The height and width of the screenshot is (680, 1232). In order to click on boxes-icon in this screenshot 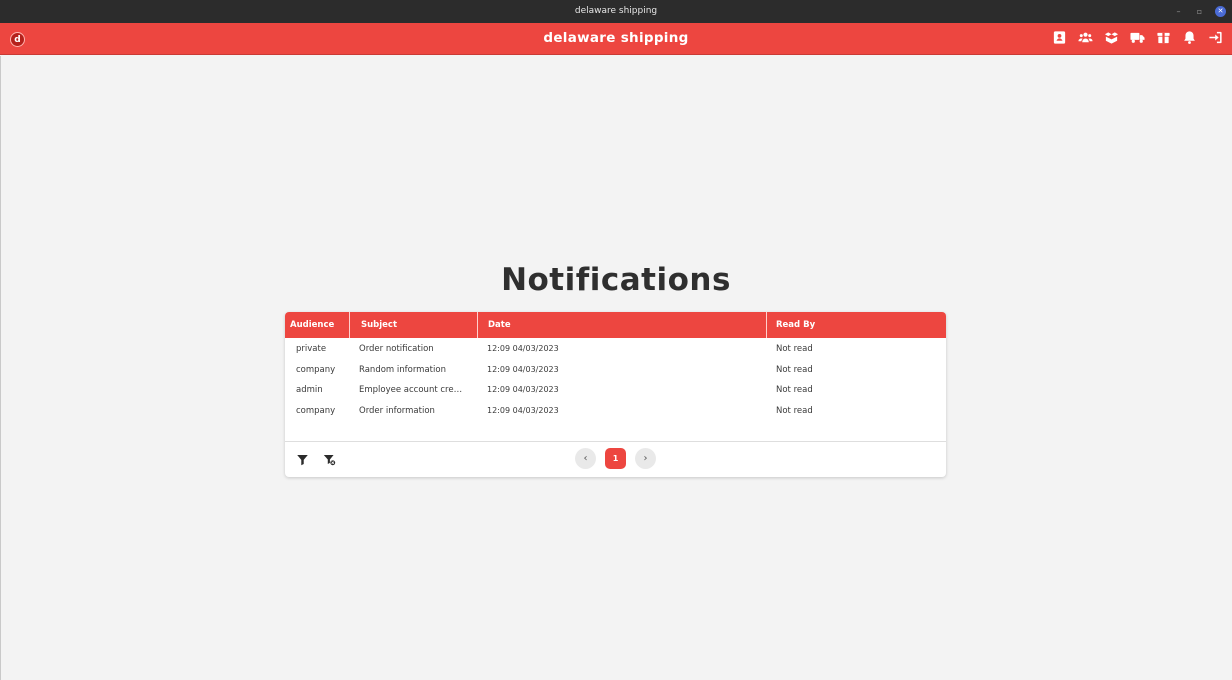, I will do `click(1111, 37)`.